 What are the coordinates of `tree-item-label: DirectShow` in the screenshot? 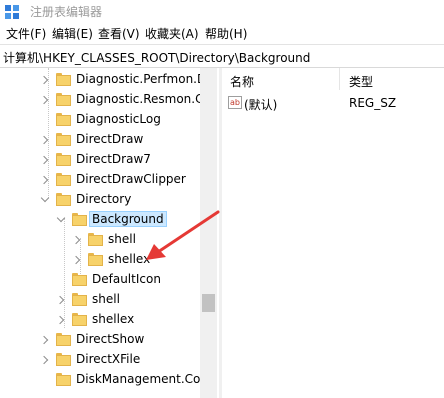 It's located at (110, 339).